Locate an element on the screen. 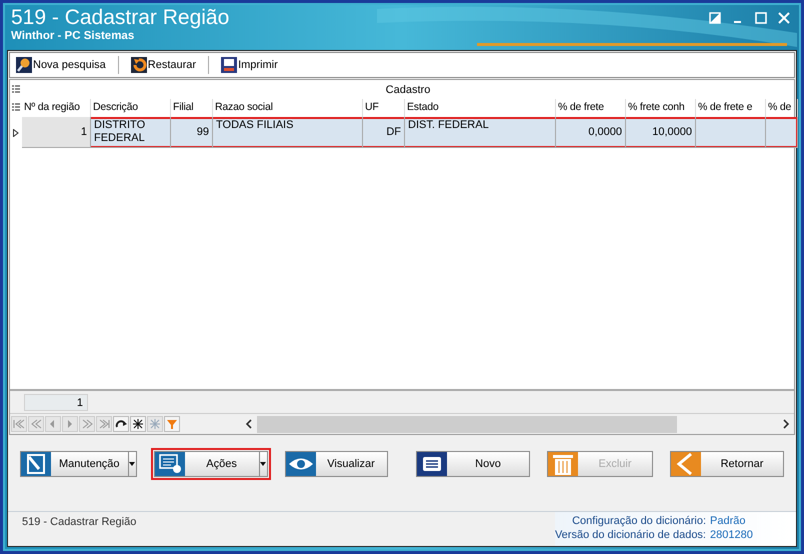  table-cell: DISTRITO FEDERAL is located at coordinates (131, 132).